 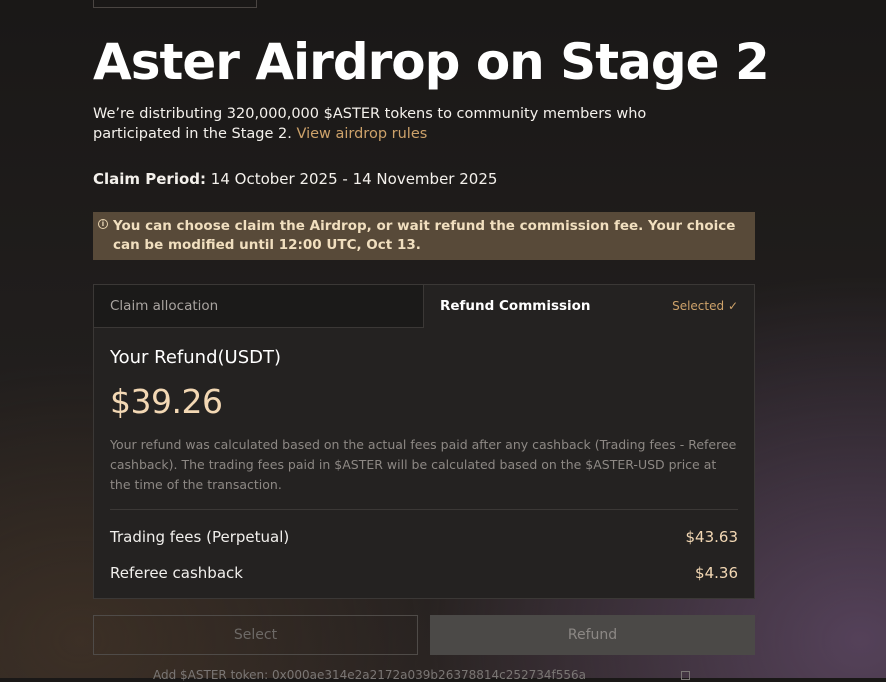 I want to click on select-button: Select, so click(x=255, y=635).